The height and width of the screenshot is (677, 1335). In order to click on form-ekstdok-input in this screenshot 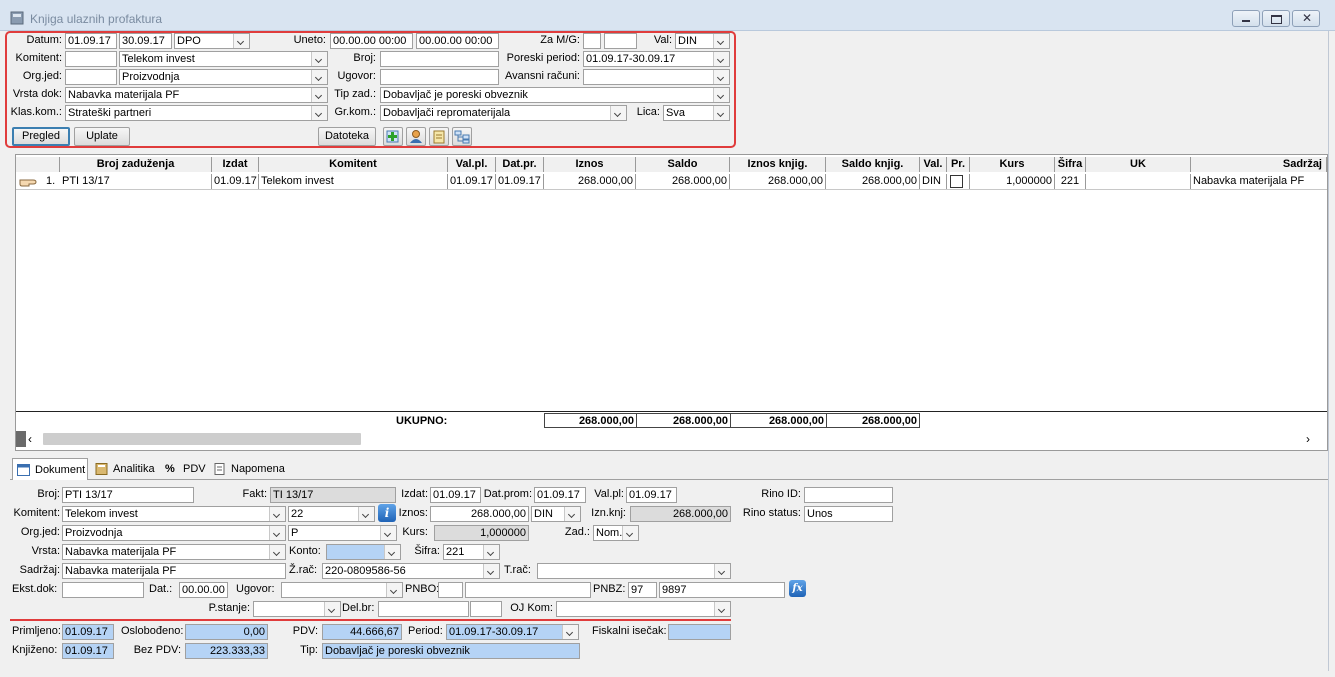, I will do `click(103, 590)`.